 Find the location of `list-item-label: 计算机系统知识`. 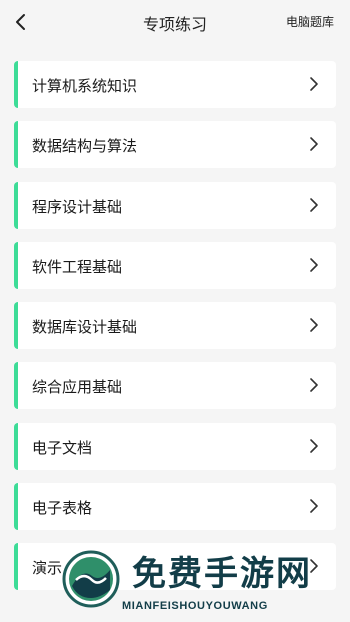

list-item-label: 计算机系统知识 is located at coordinates (85, 86).